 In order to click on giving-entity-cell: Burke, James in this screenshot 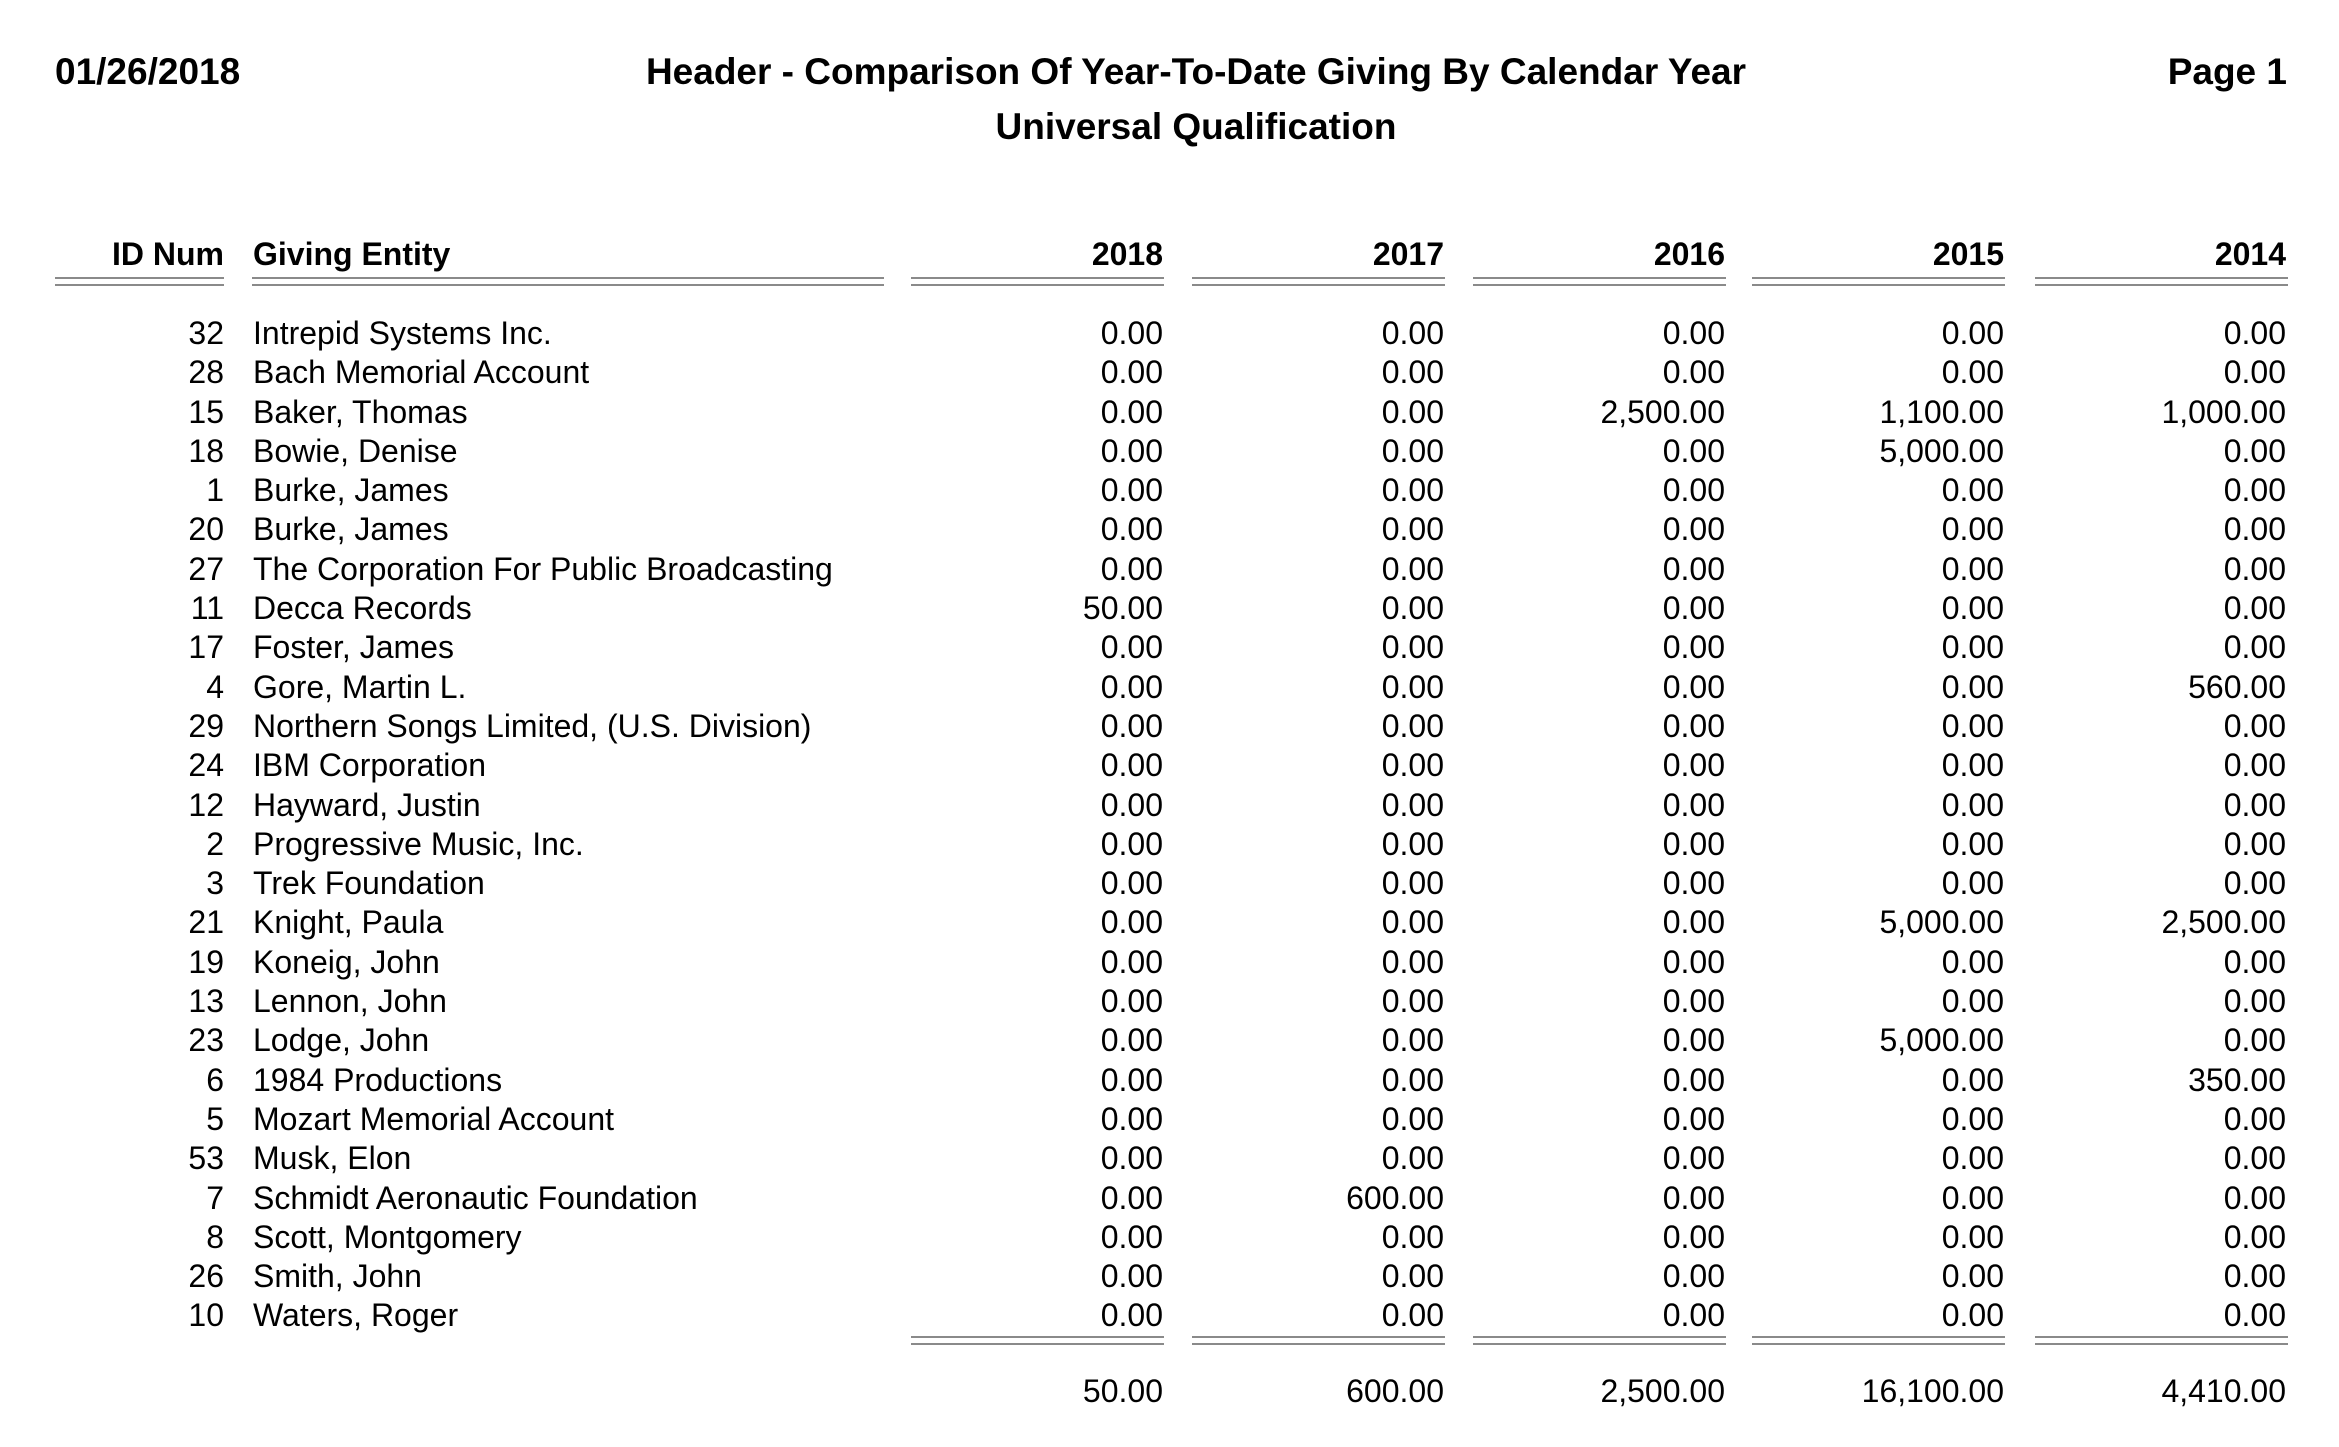, I will do `click(351, 529)`.